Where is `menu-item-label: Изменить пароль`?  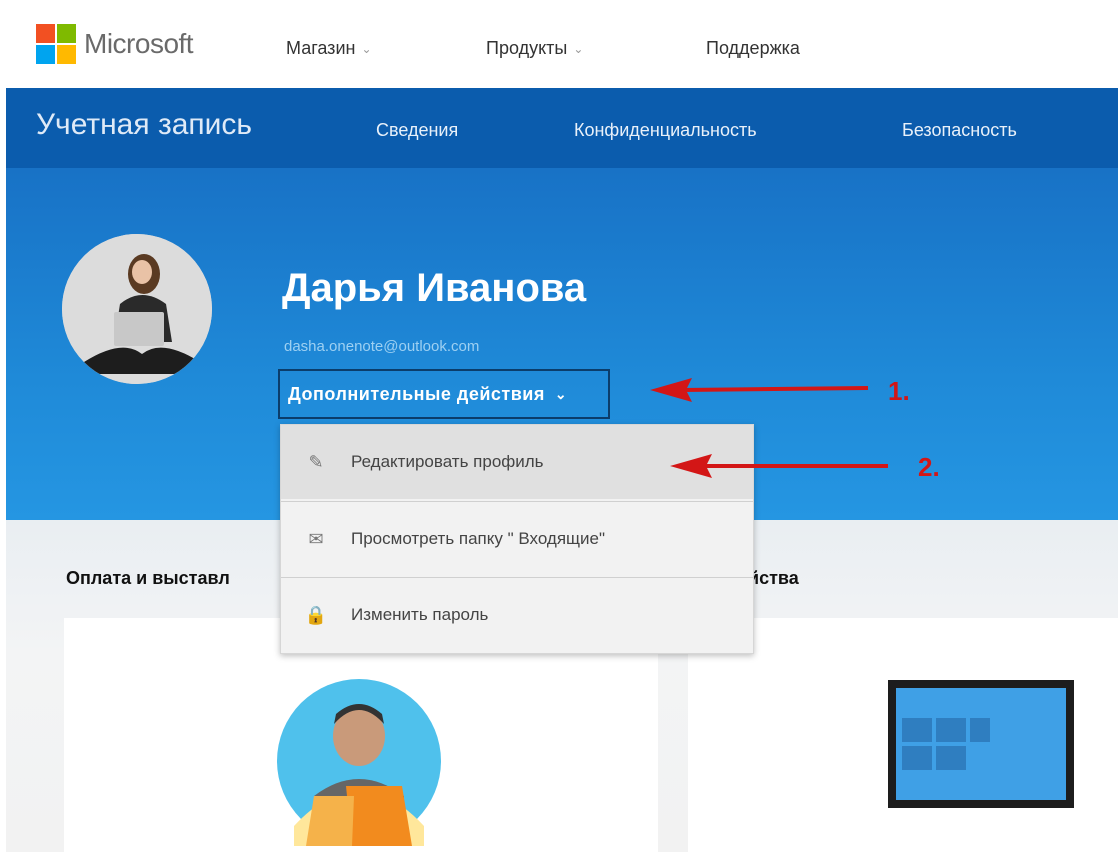 menu-item-label: Изменить пароль is located at coordinates (420, 614).